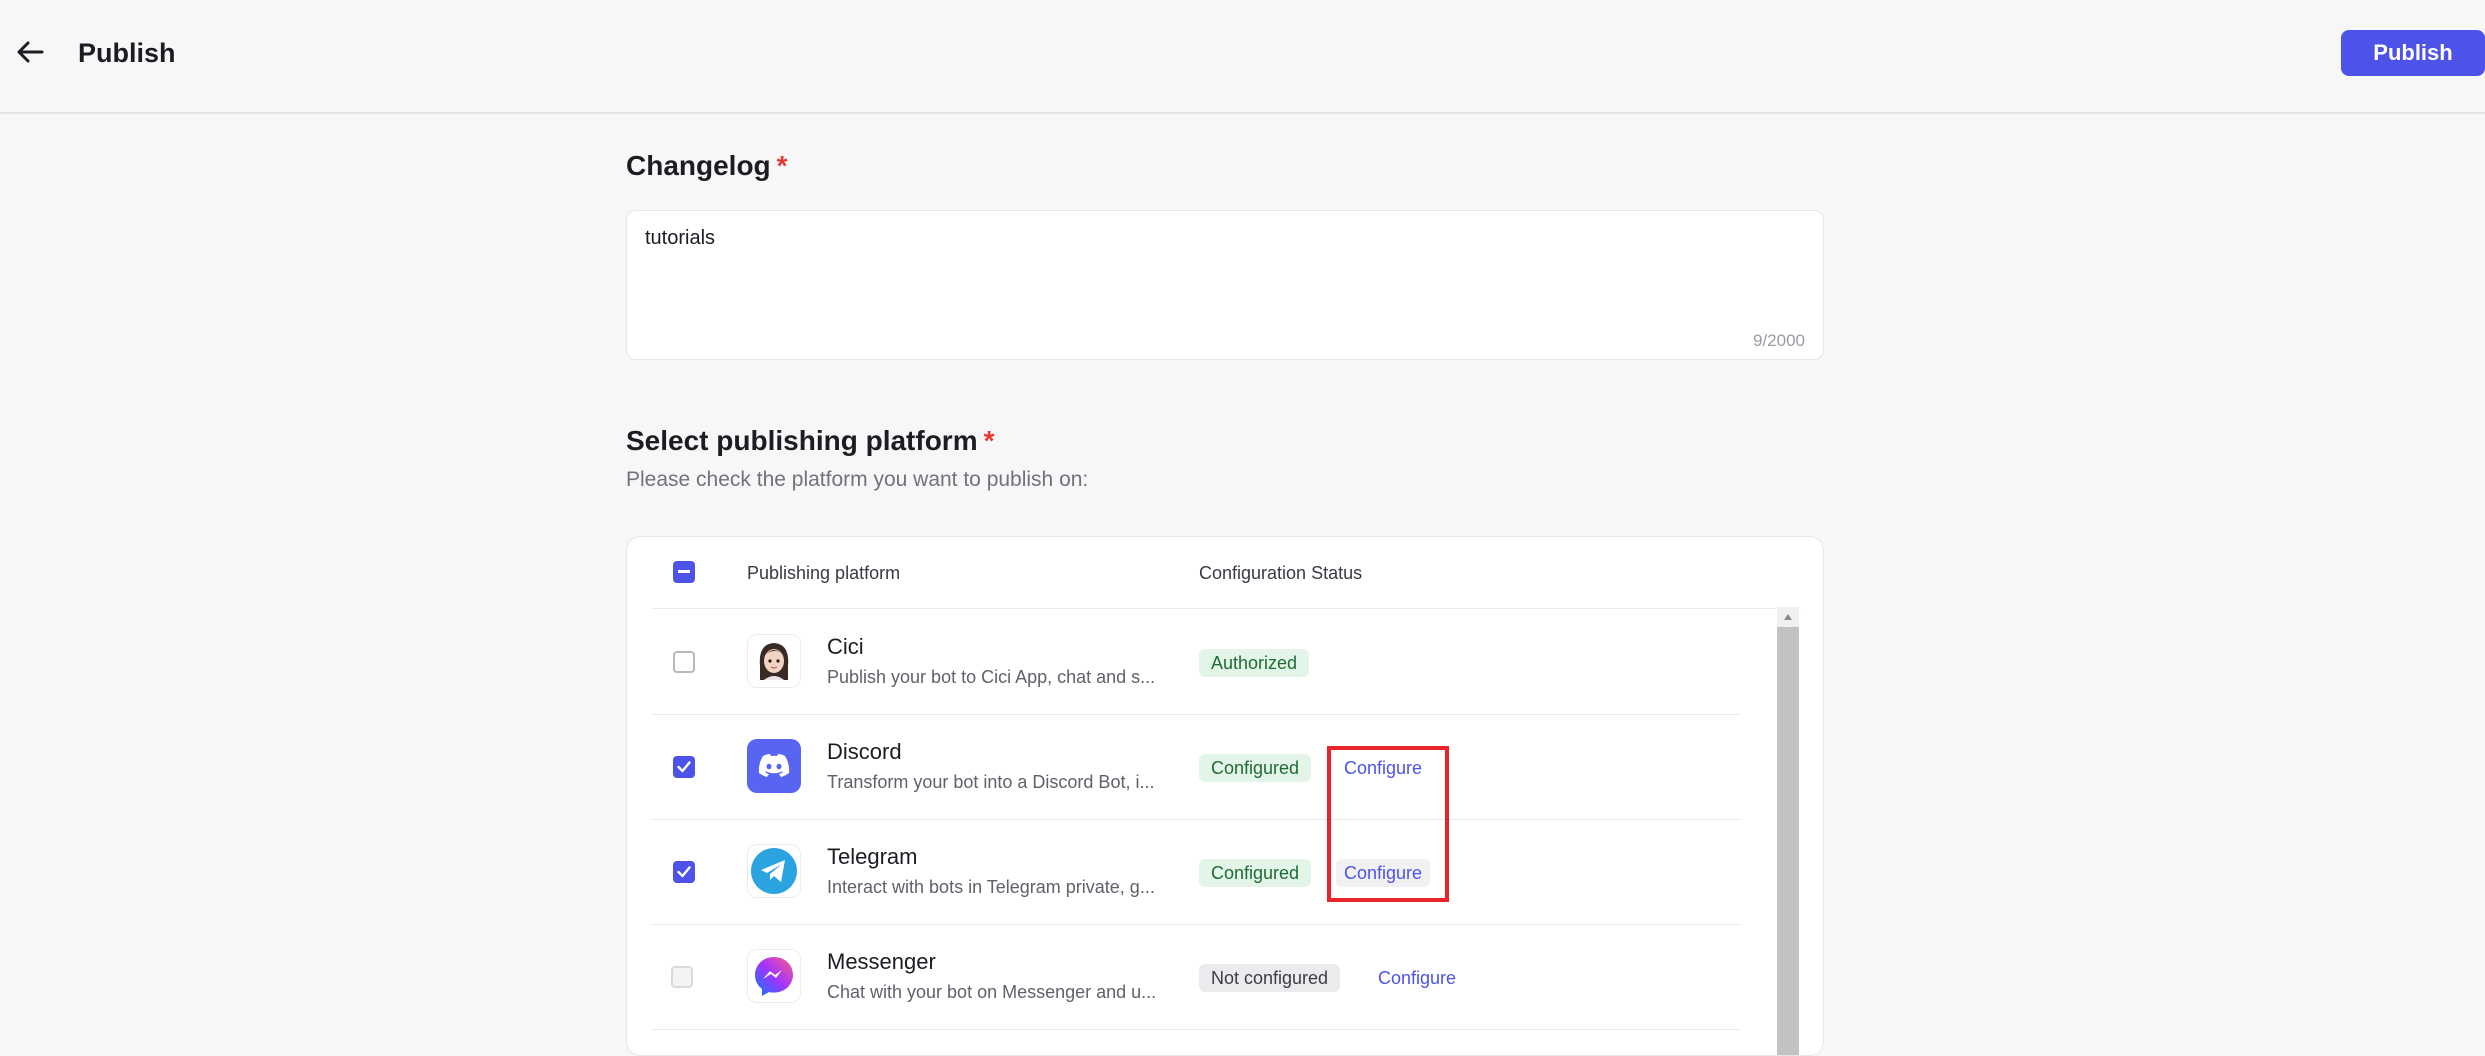 The image size is (2485, 1056). Describe the element at coordinates (845, 646) in the screenshot. I see `platform-name: Cici` at that location.